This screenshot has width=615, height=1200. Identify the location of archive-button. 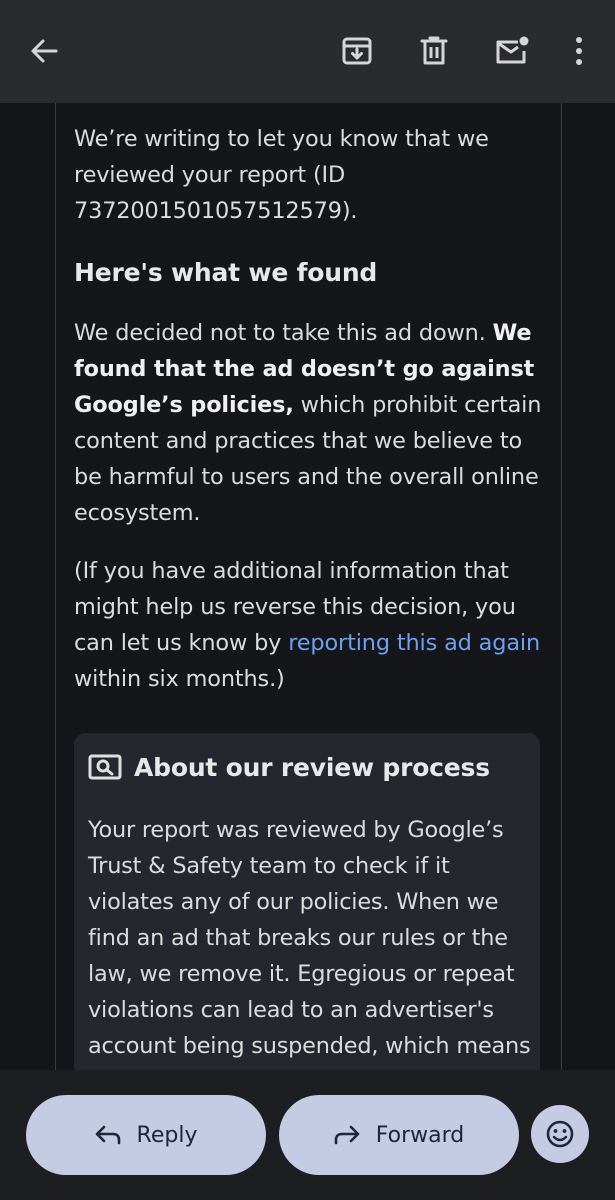
(357, 51).